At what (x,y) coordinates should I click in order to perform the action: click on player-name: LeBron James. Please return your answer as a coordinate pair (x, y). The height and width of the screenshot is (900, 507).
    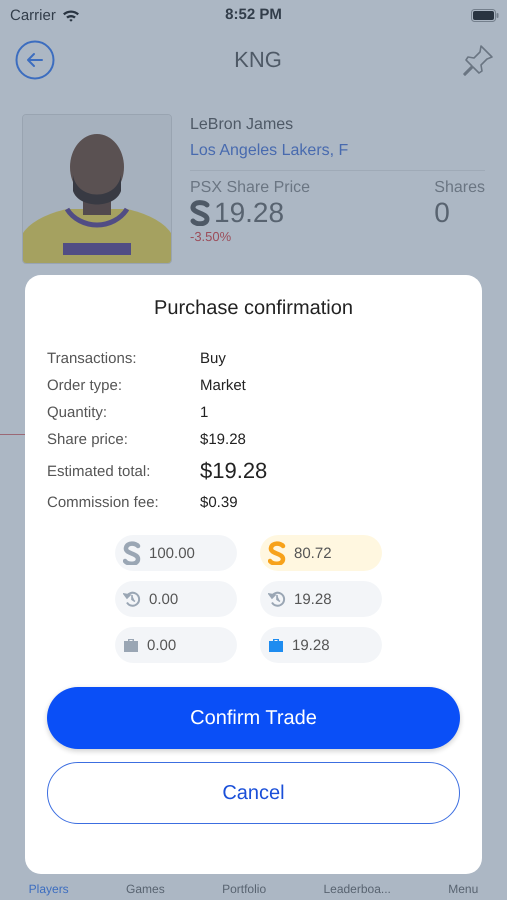
    Looking at the image, I should click on (242, 125).